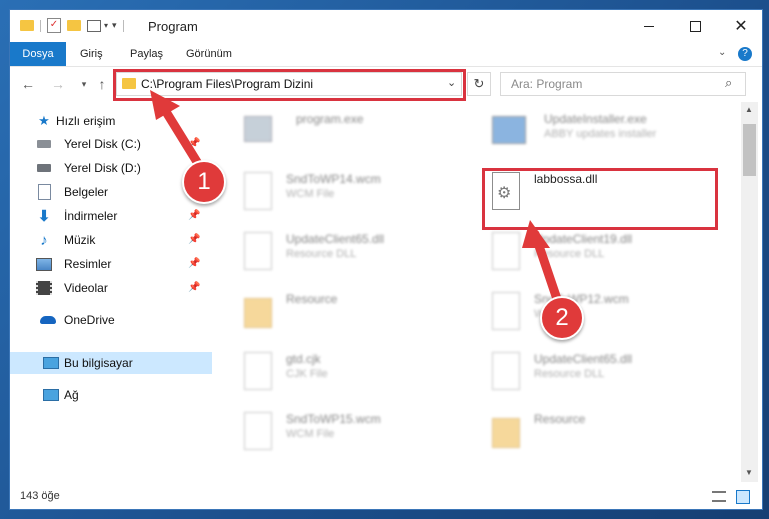 The image size is (769, 519). What do you see at coordinates (749, 292) in the screenshot?
I see `vertical-scrollbar: ▲ ▼` at bounding box center [749, 292].